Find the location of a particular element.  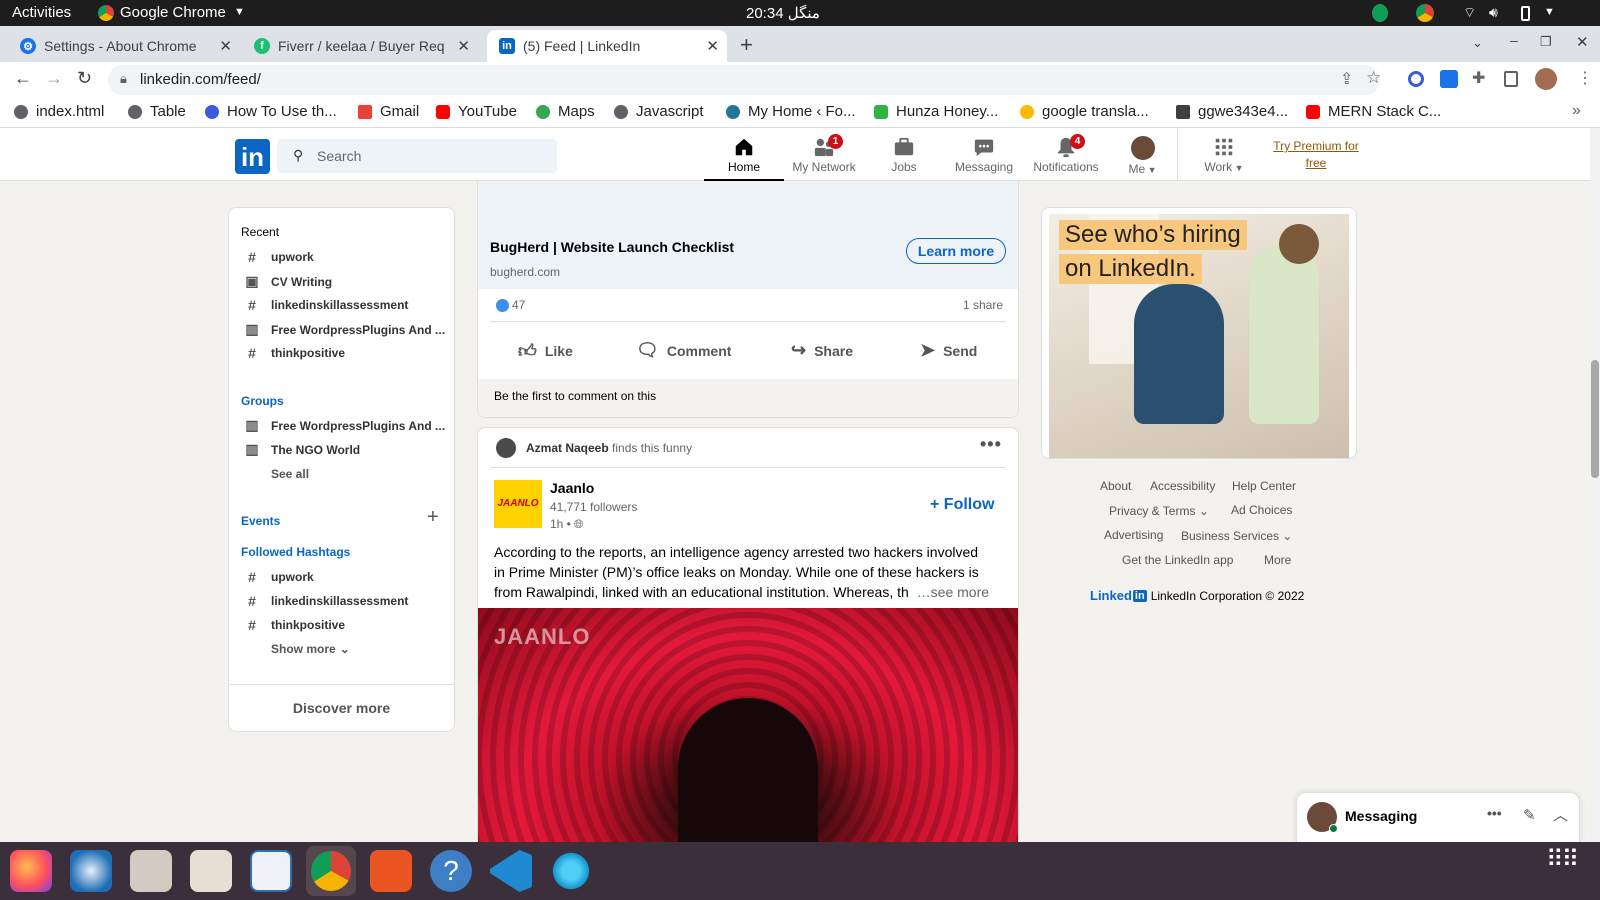

bookmark-item: Table is located at coordinates (157, 111).